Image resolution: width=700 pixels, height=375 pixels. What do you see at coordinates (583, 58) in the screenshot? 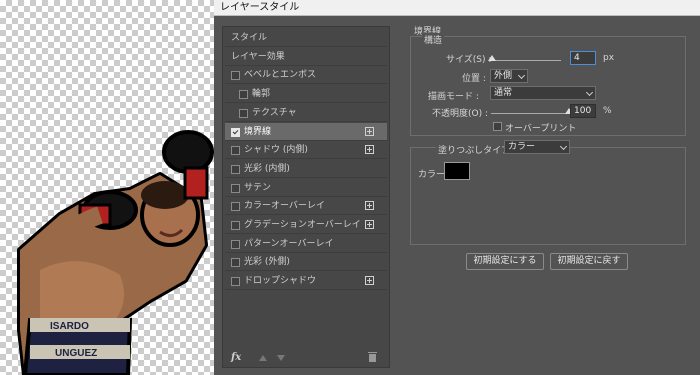
I see `size-input: 4` at bounding box center [583, 58].